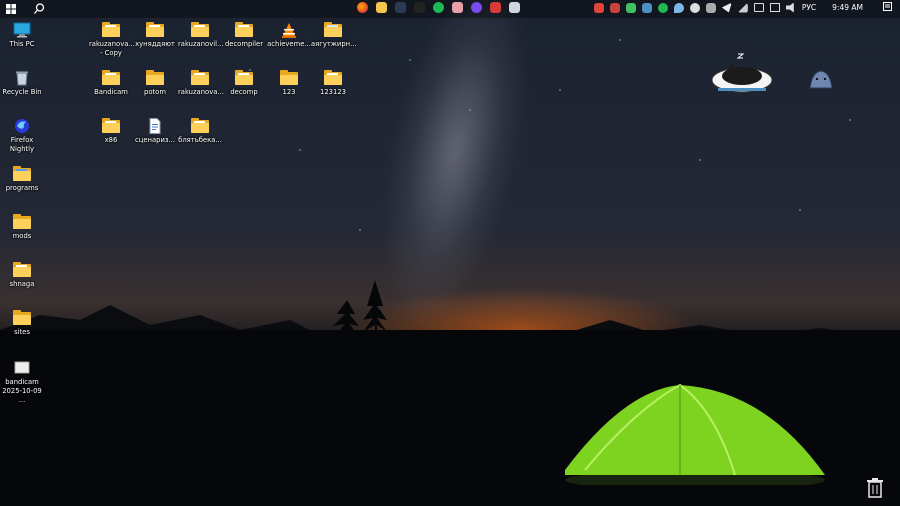 The height and width of the screenshot is (506, 900). Describe the element at coordinates (111, 140) in the screenshot. I see `desktop-icon-label: x86` at that location.